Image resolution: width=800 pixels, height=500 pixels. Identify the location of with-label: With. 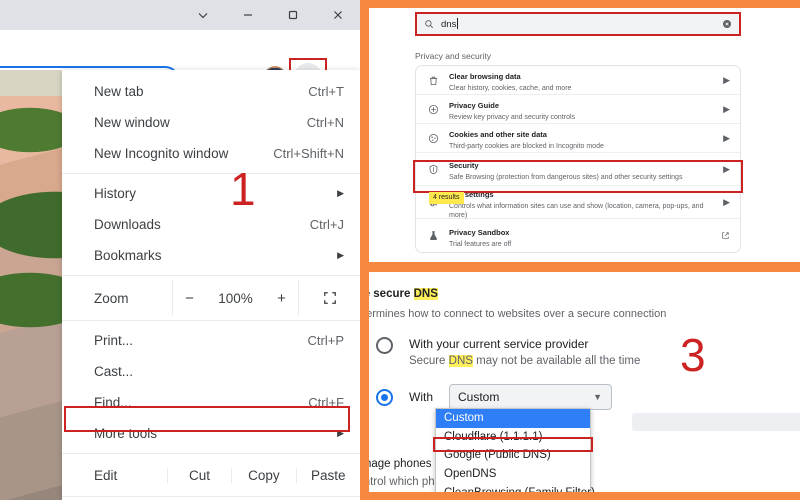
(421, 397).